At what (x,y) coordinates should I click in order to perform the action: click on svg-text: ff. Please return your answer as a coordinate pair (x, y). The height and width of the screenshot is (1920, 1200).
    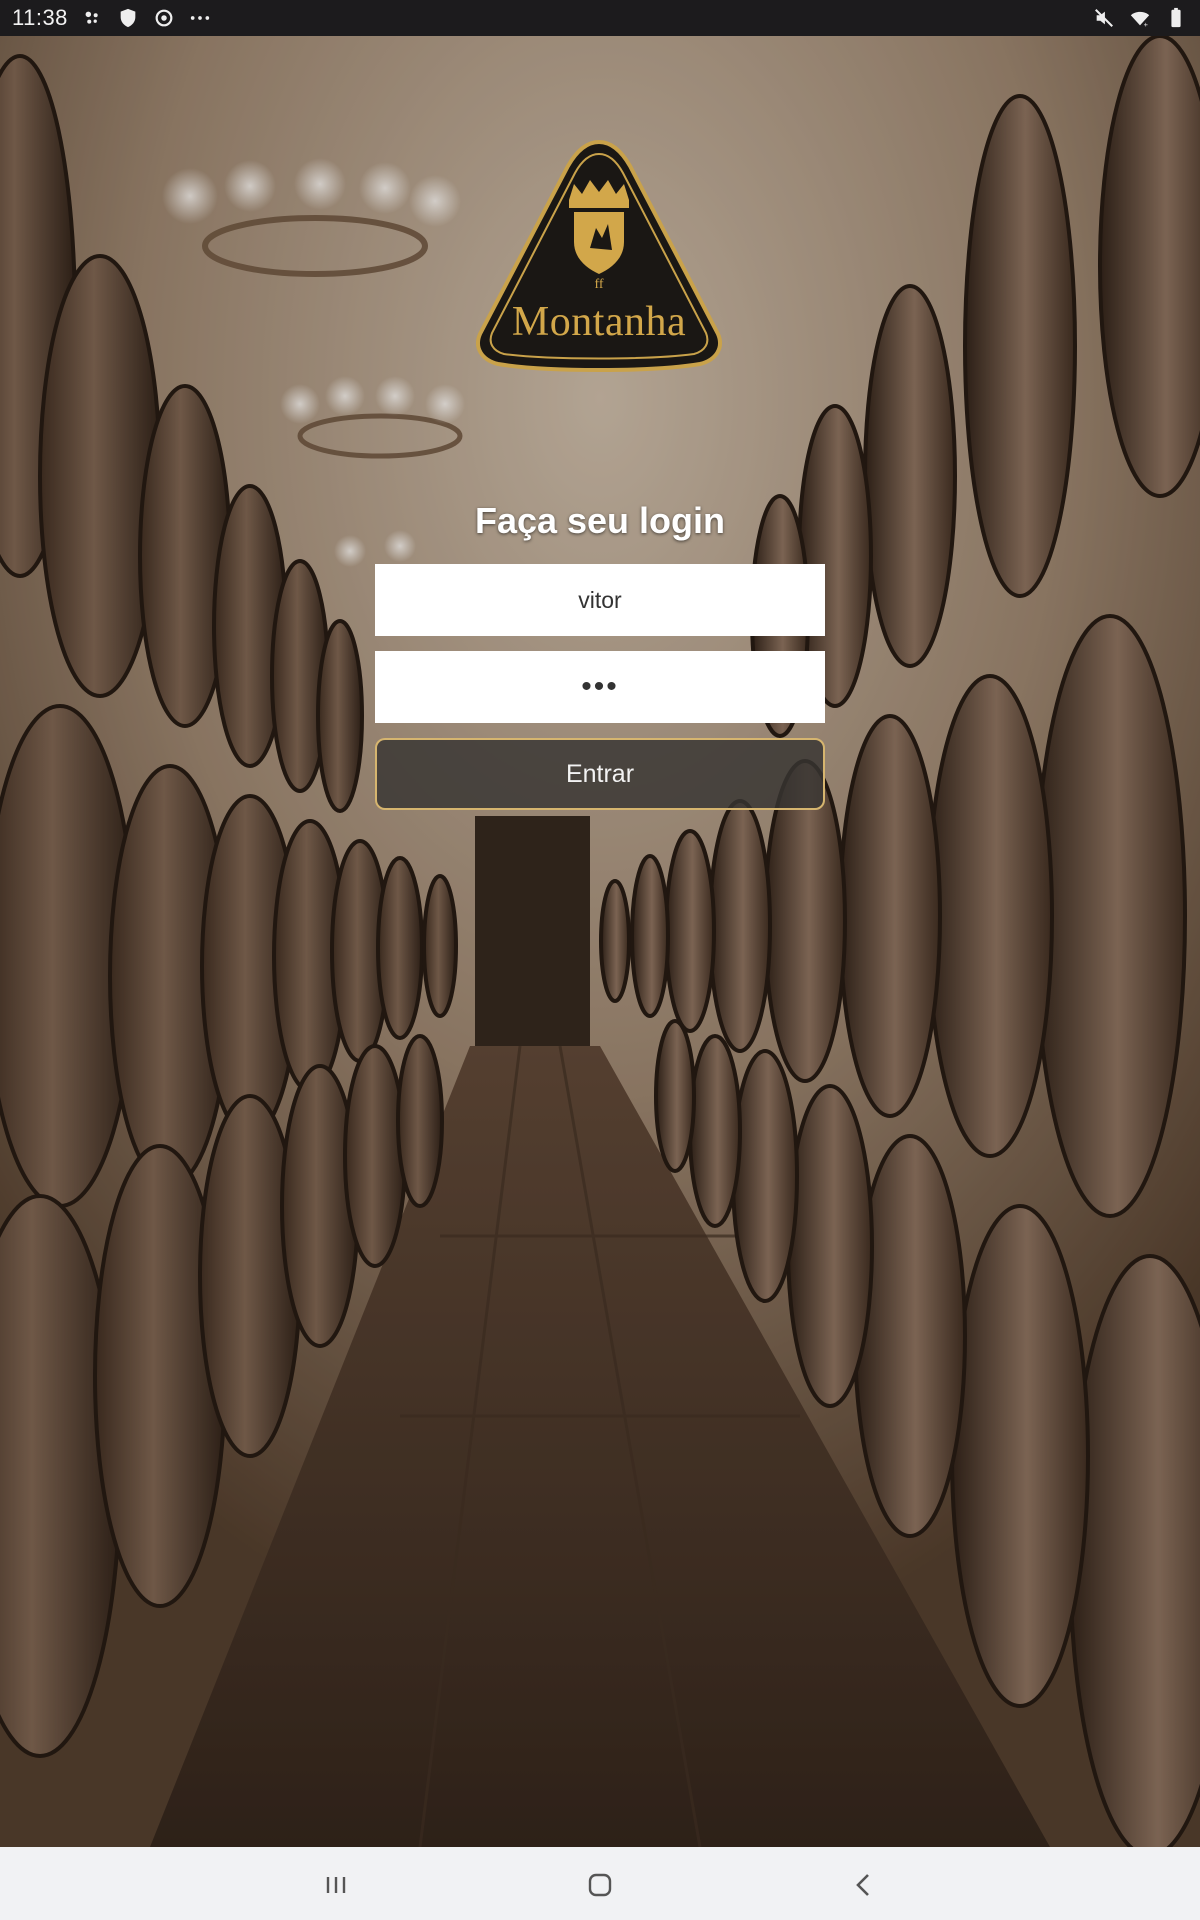
    Looking at the image, I should click on (598, 284).